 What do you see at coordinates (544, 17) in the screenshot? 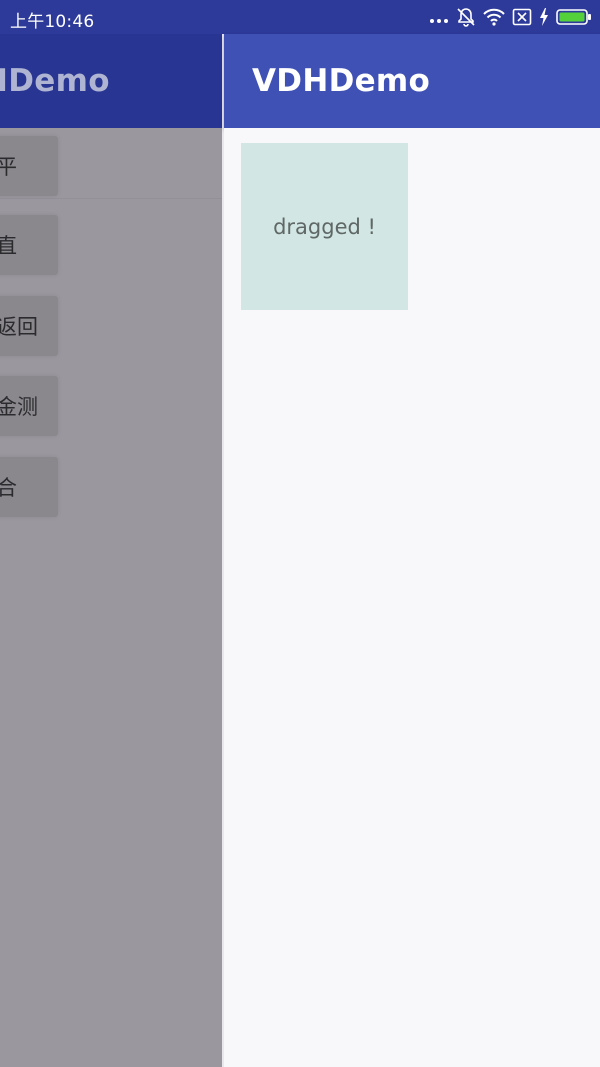
I see `charging-bolt-icon` at bounding box center [544, 17].